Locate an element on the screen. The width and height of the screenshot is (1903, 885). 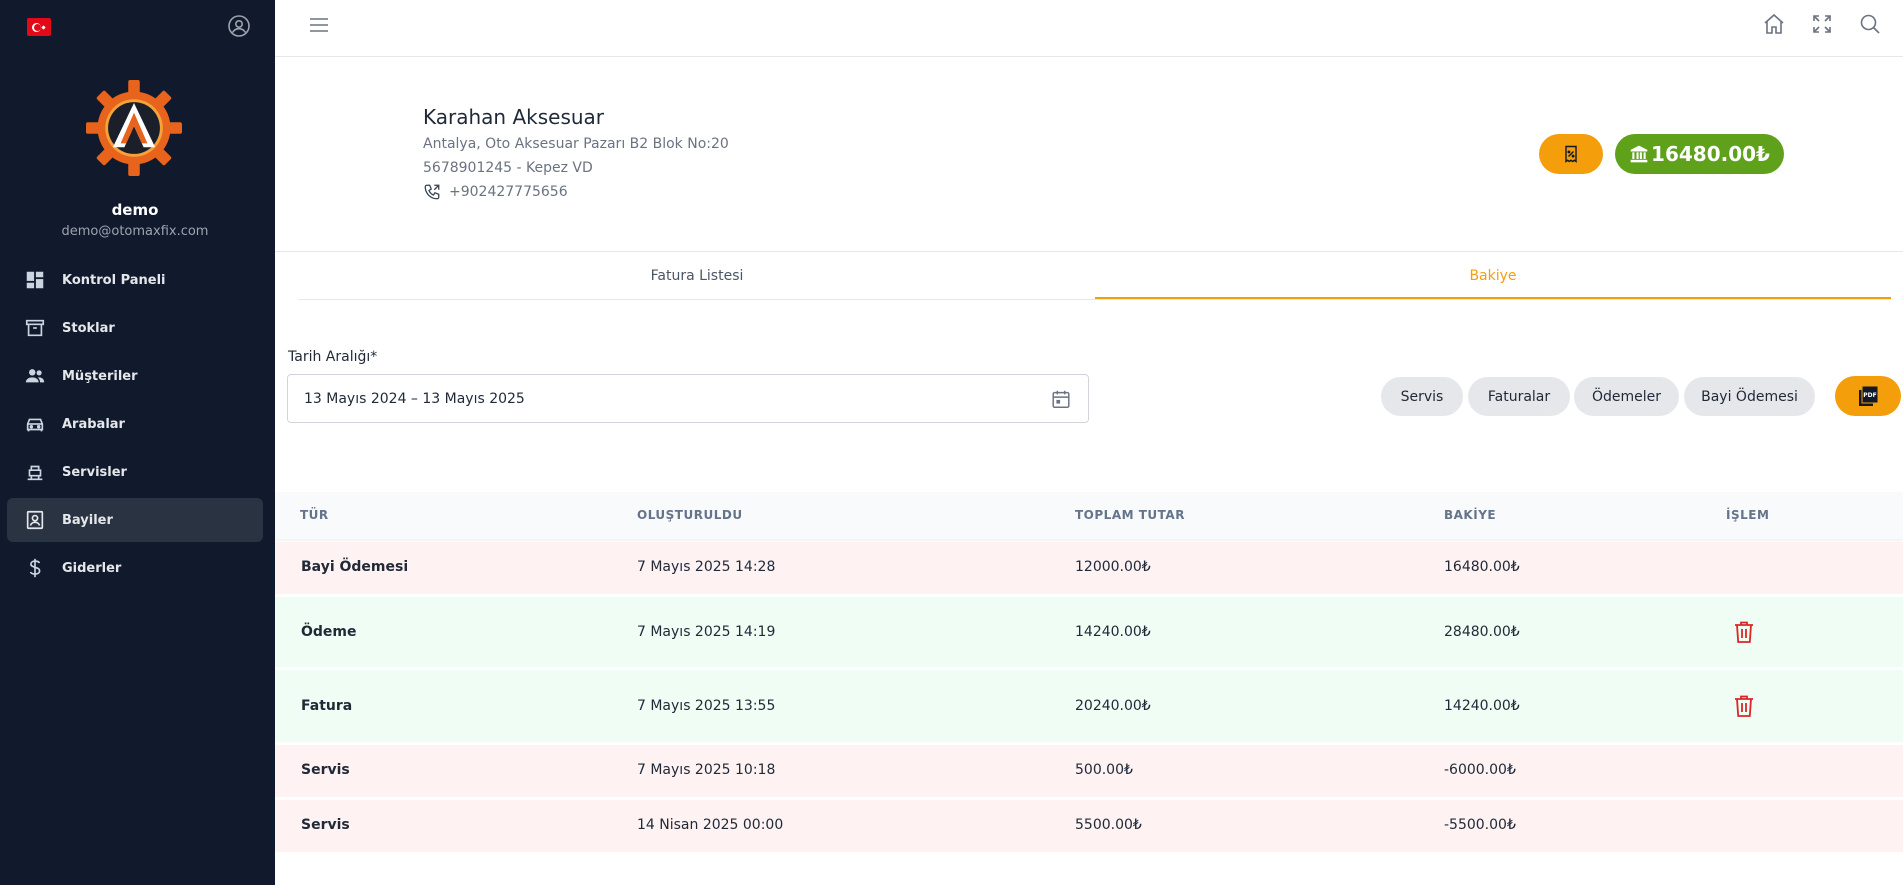
dashboard-icon is located at coordinates (35, 280).